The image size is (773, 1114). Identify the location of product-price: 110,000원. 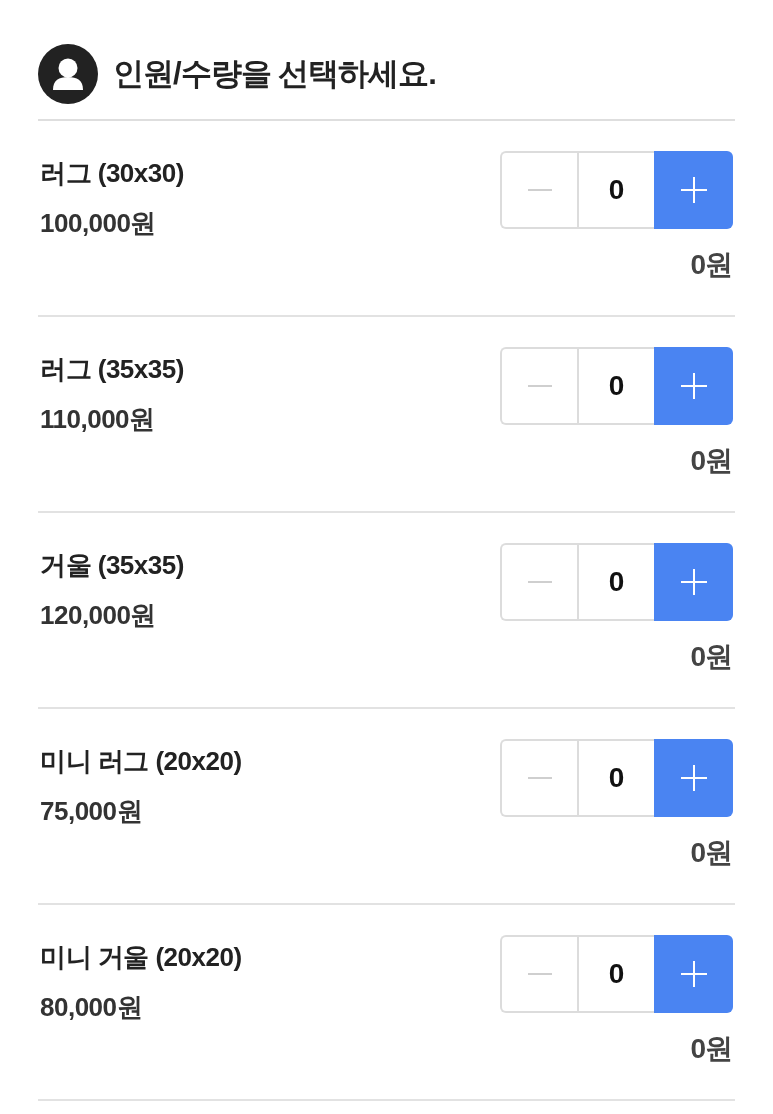
(97, 419).